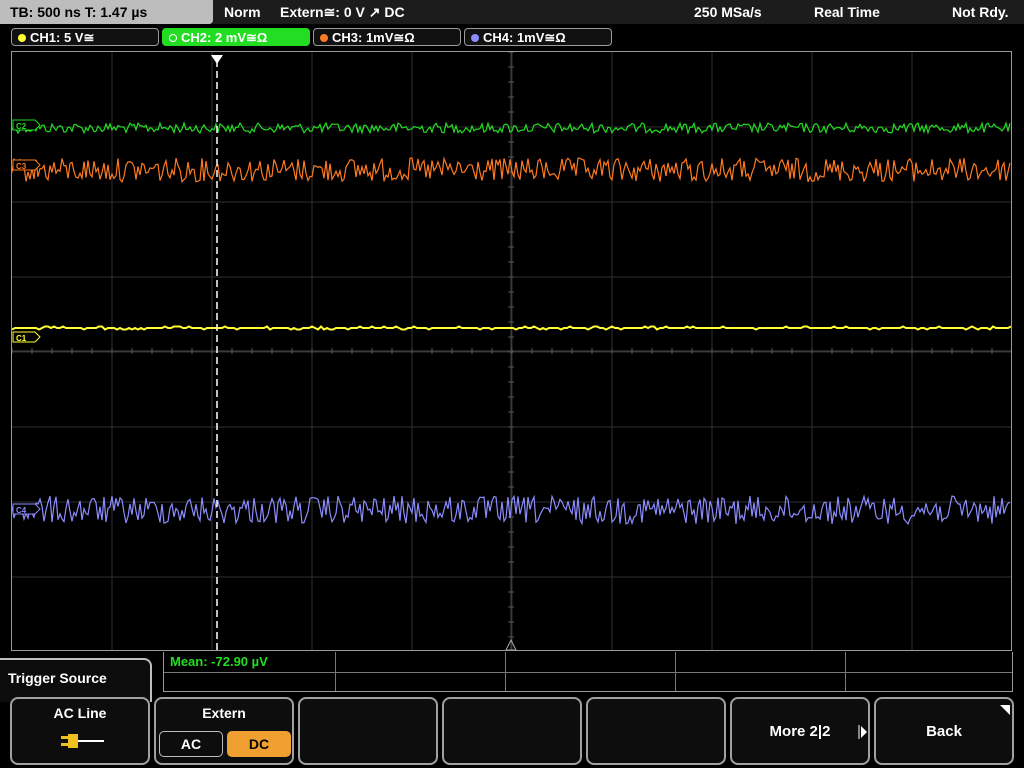 The height and width of the screenshot is (768, 1024). What do you see at coordinates (21, 338) in the screenshot?
I see `ch1-marker-label: C1` at bounding box center [21, 338].